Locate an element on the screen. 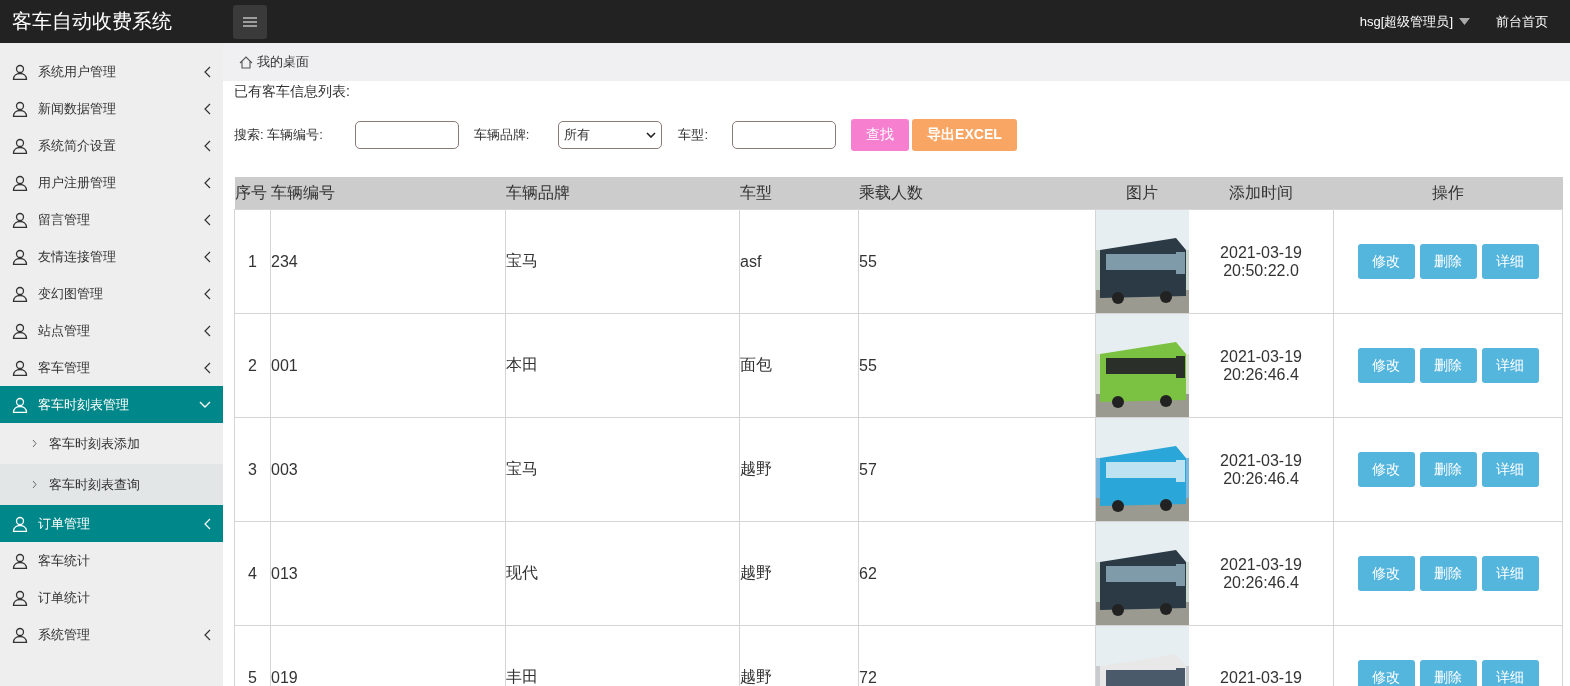 The image size is (1570, 686). sidebar-item: 客车统计 is located at coordinates (111, 560).